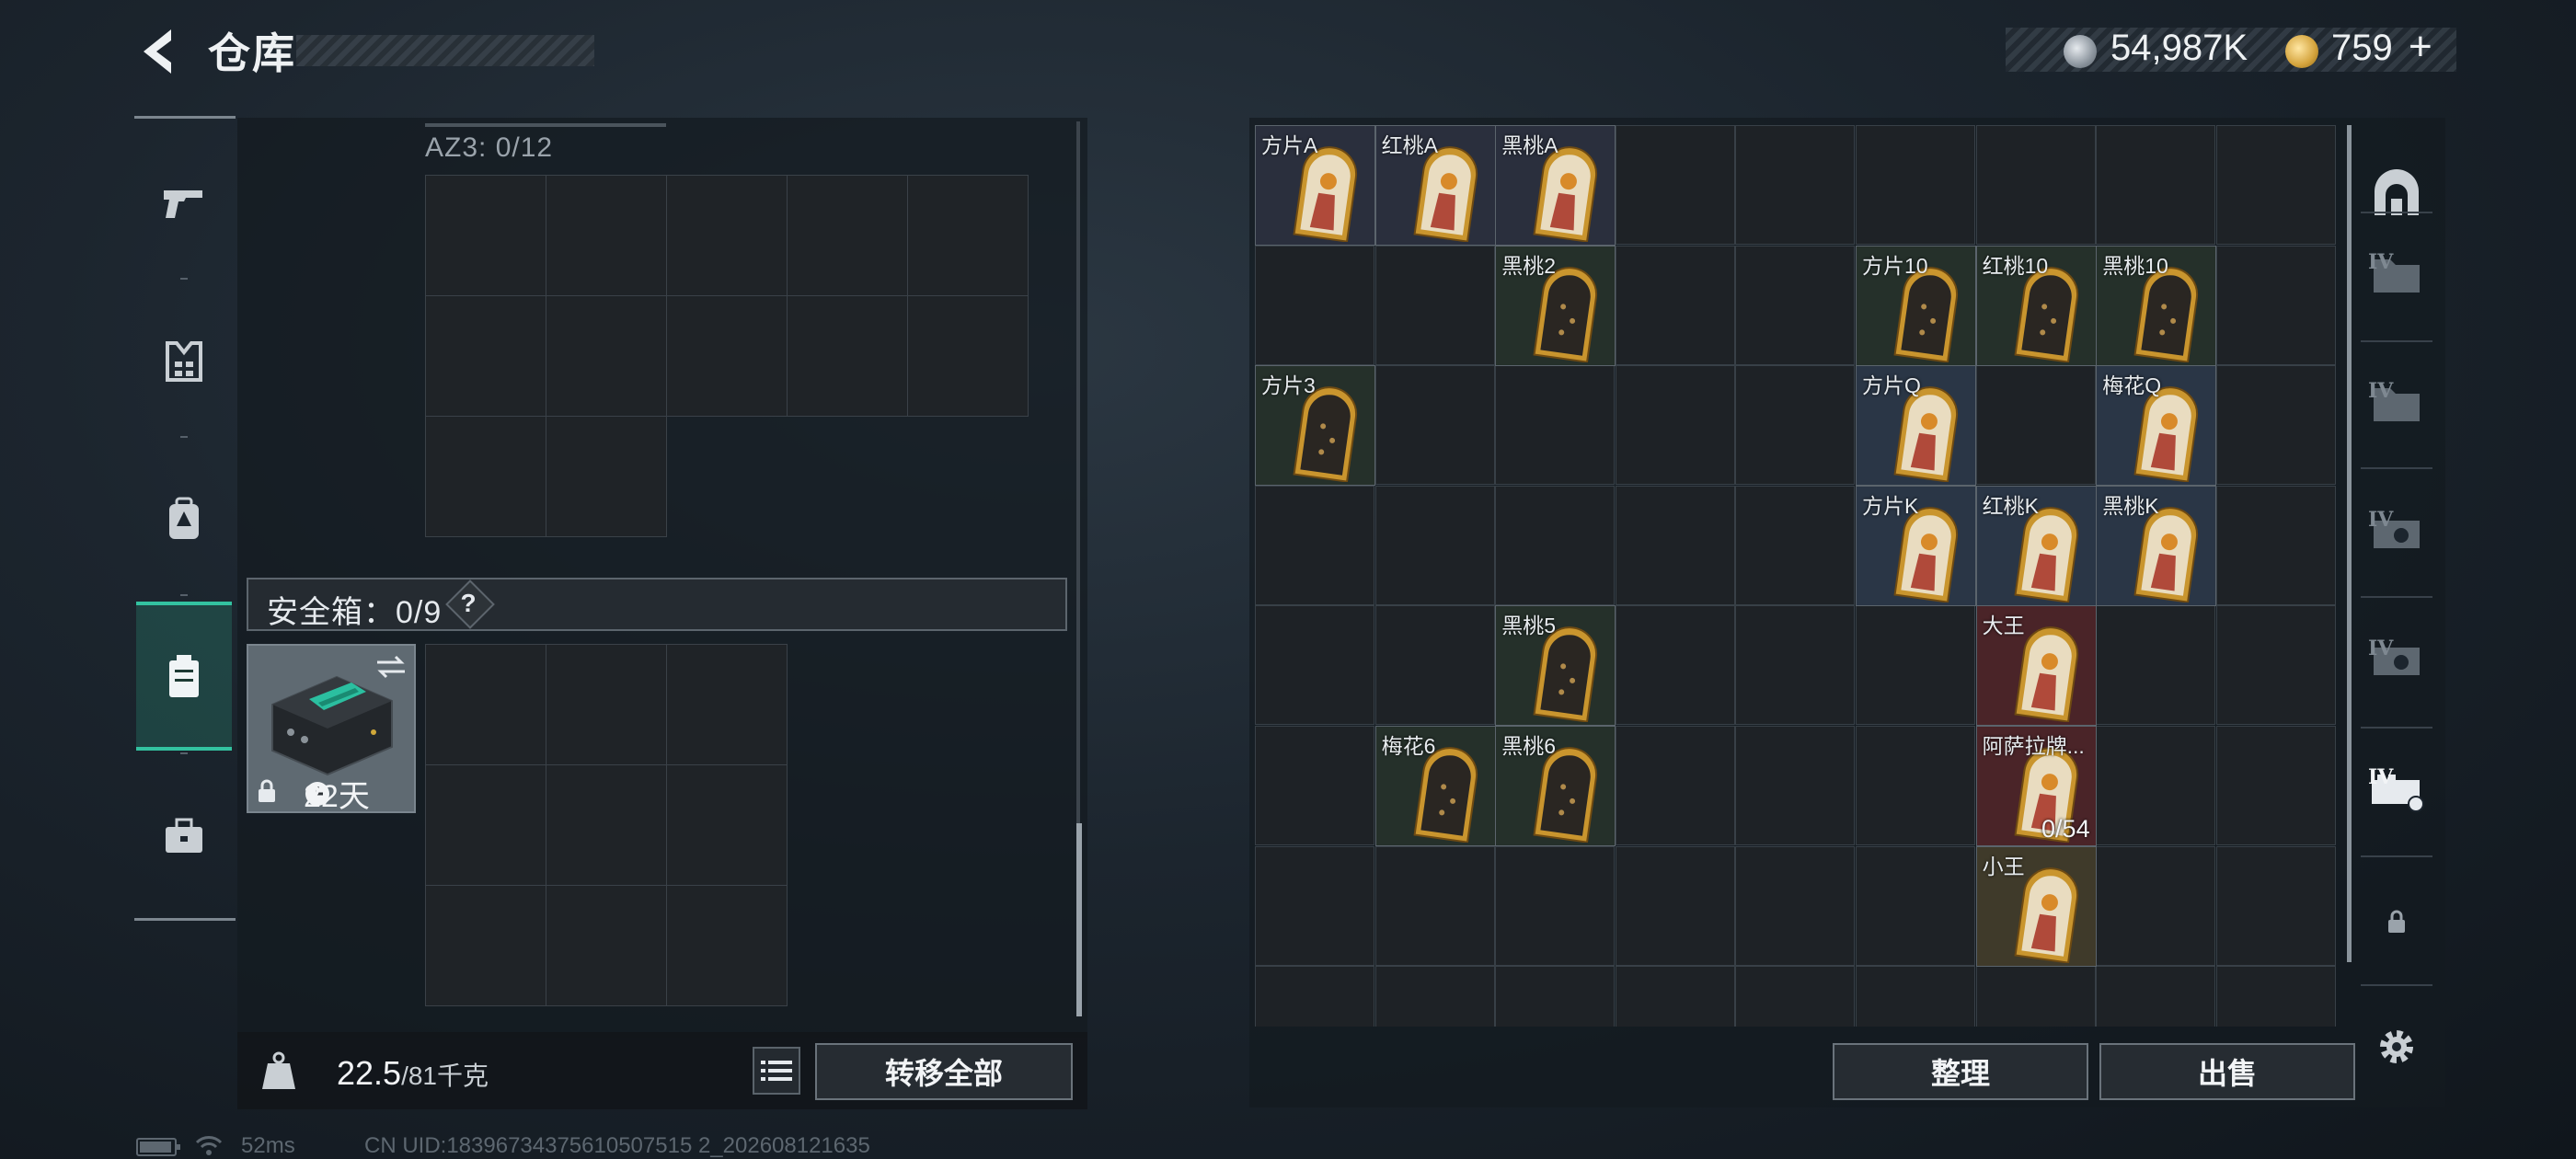  What do you see at coordinates (1435, 786) in the screenshot?
I see `card-item: 梅花6` at bounding box center [1435, 786].